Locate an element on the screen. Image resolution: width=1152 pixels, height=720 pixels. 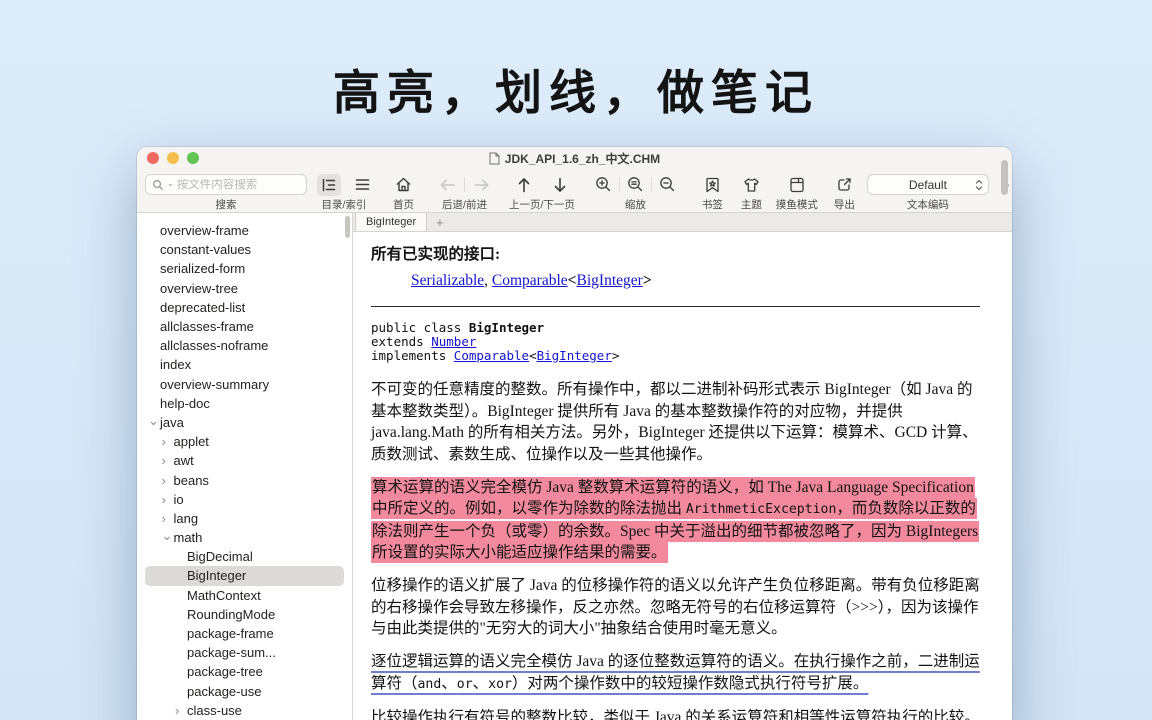
tab-biginteger: BigInteger is located at coordinates (391, 222).